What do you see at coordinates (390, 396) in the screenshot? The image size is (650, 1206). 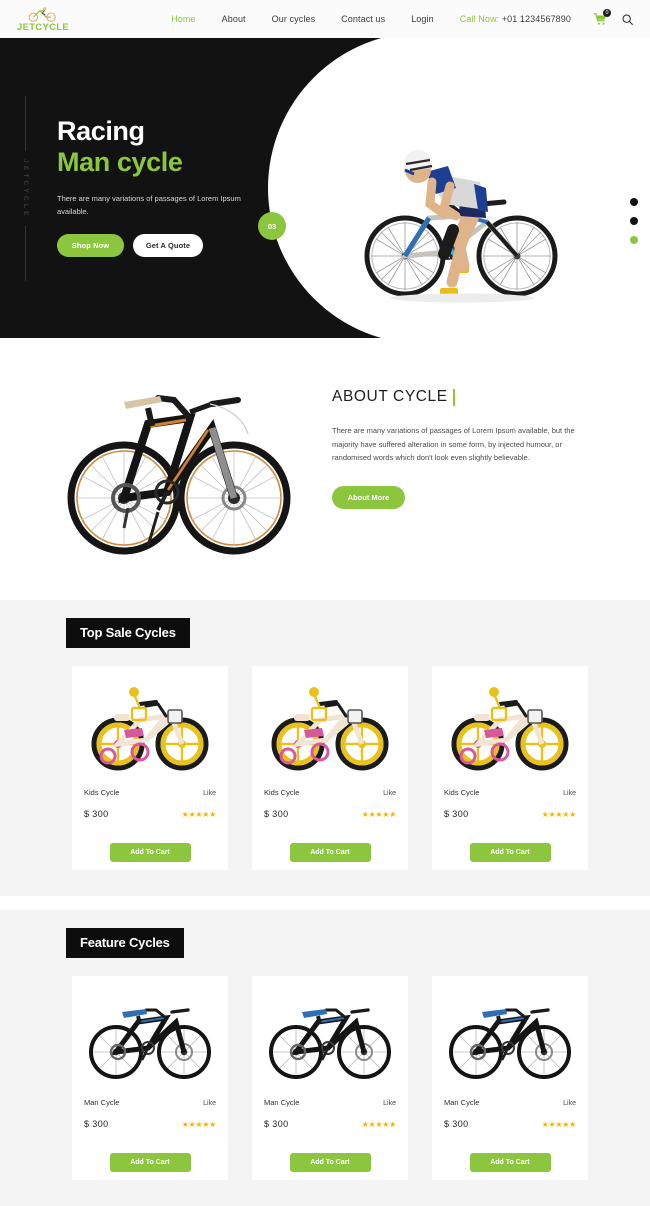 I see `about-title: ABOUT CYCLE` at bounding box center [390, 396].